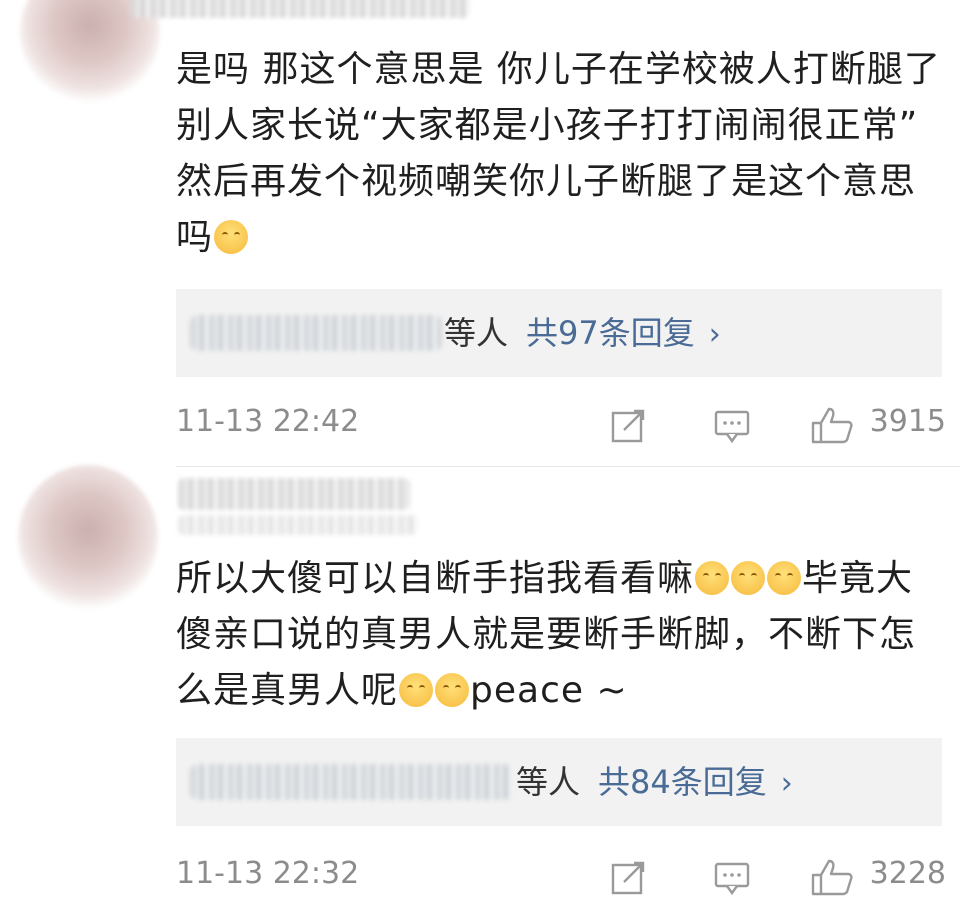 The width and height of the screenshot is (960, 900). Describe the element at coordinates (682, 782) in the screenshot. I see `reply-count-link: 共84条回复` at that location.